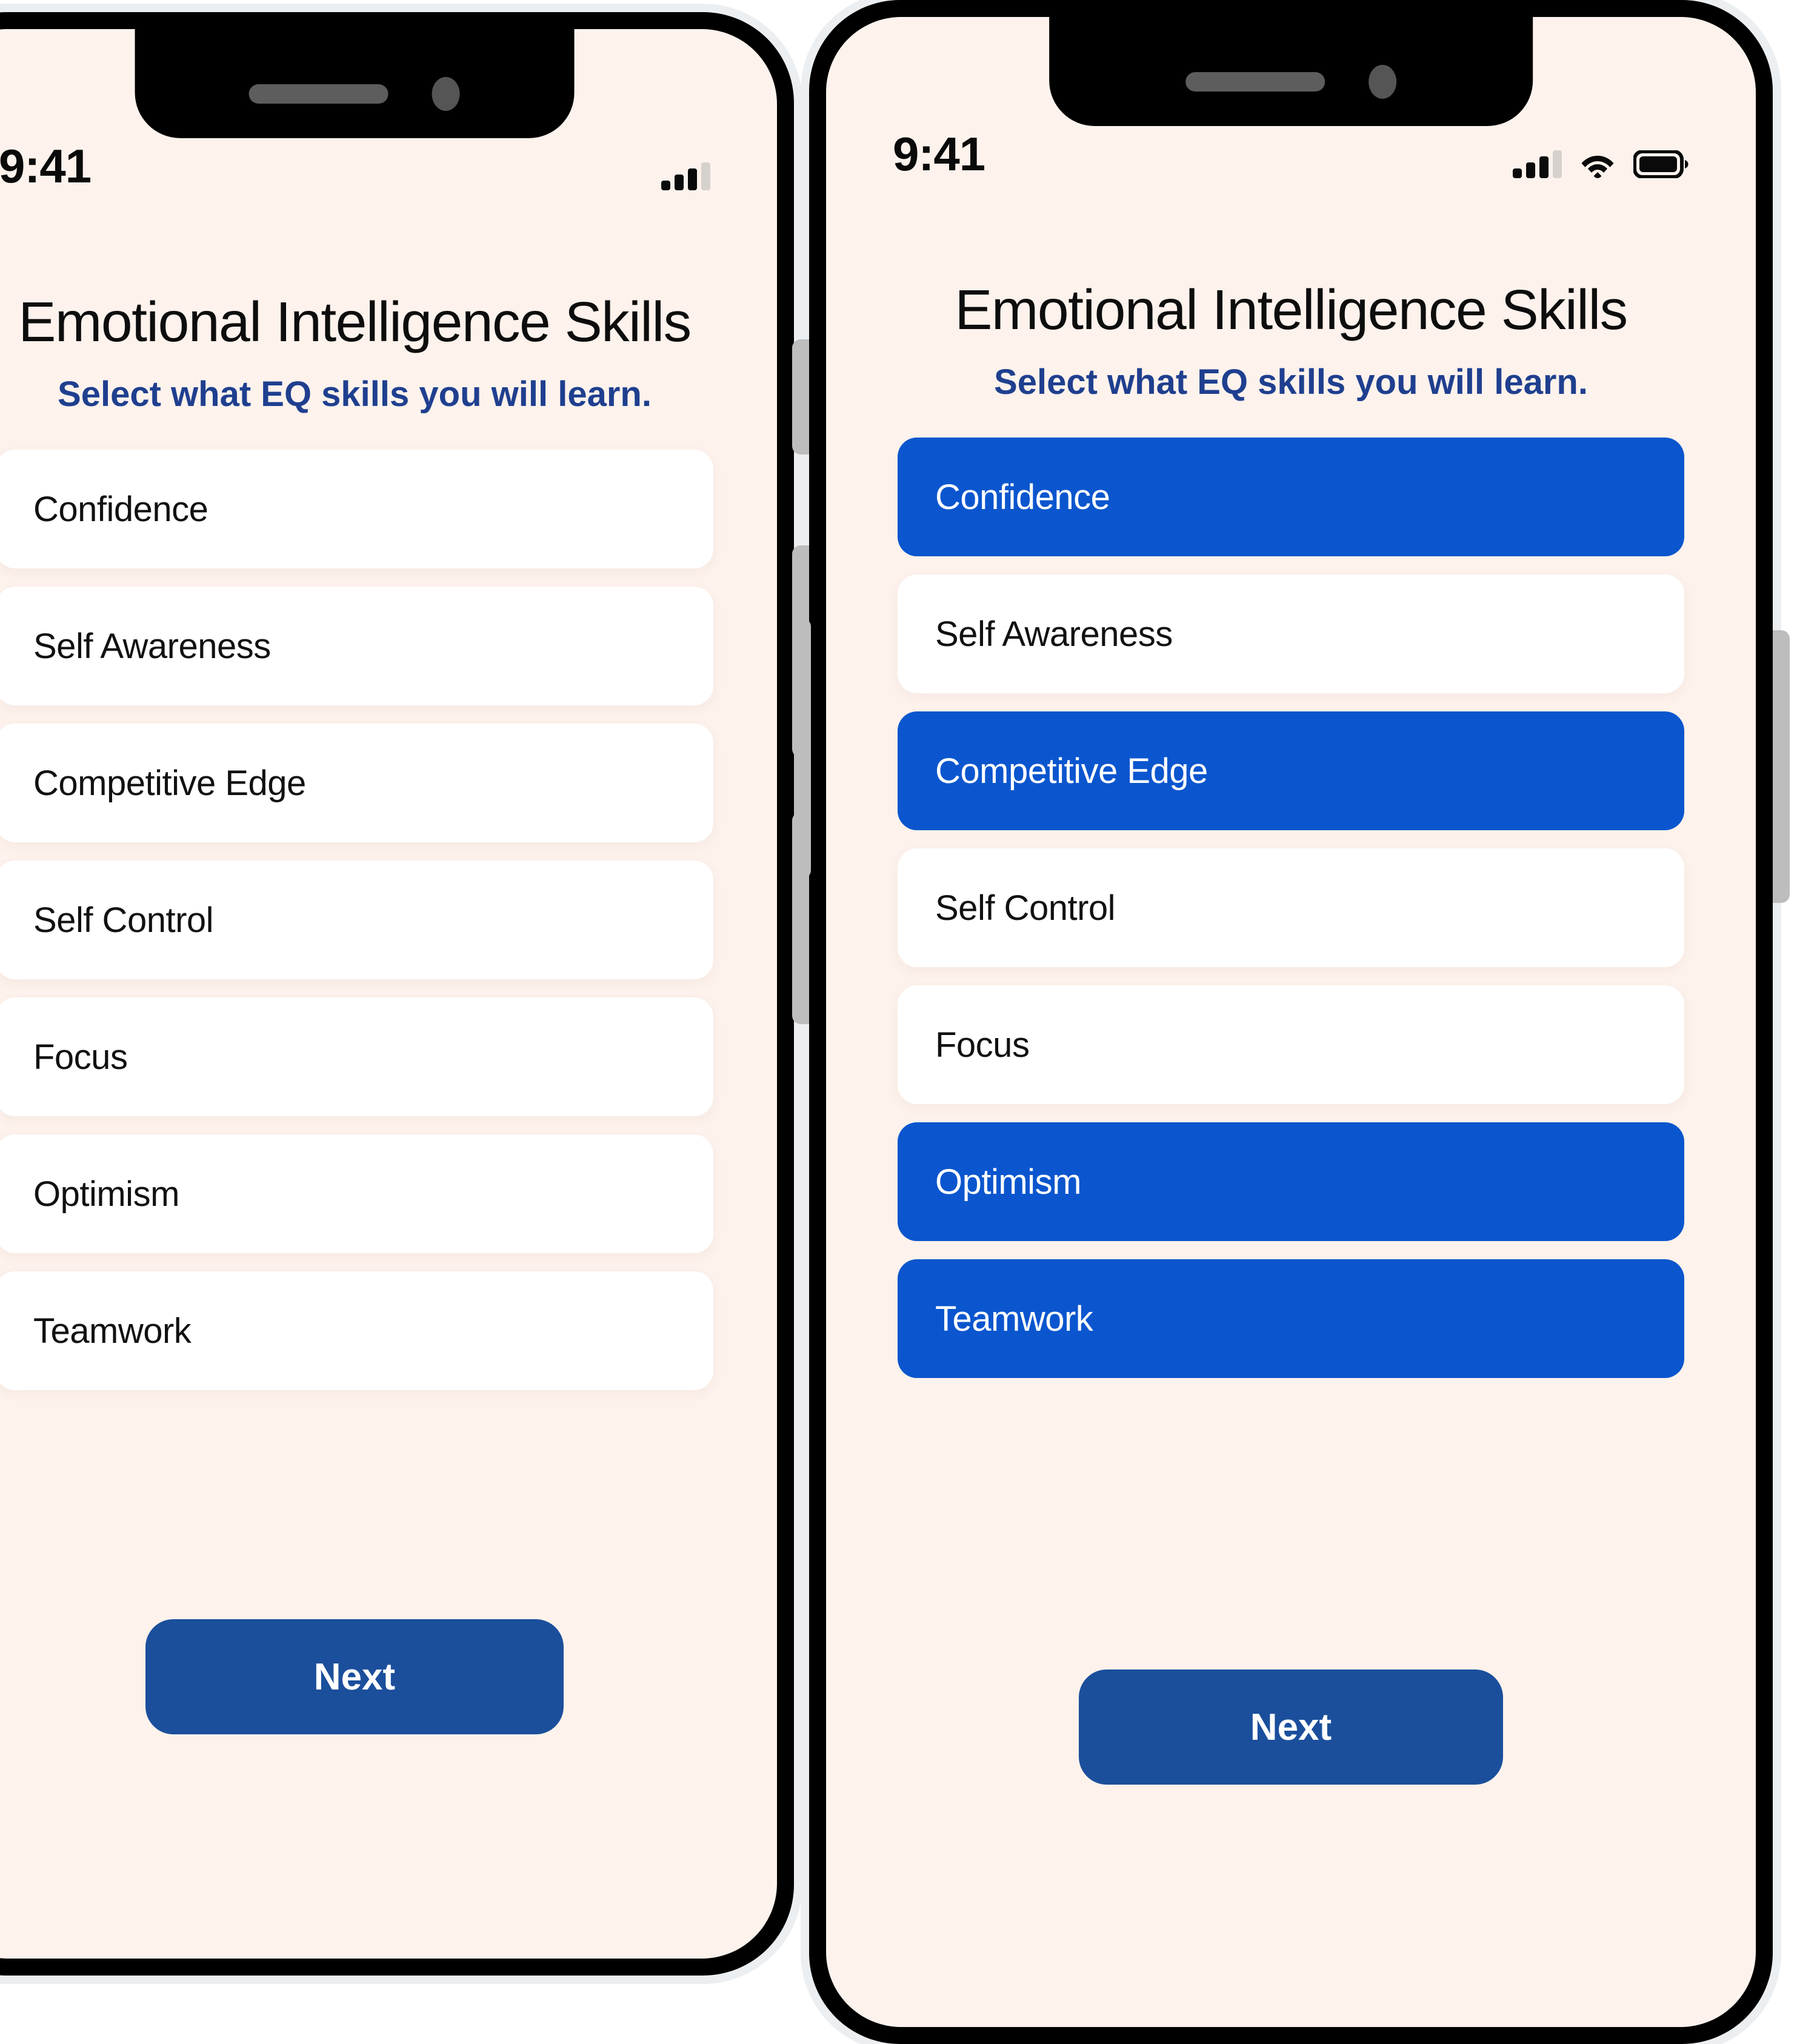 The width and height of the screenshot is (1817, 2044). What do you see at coordinates (1291, 108) in the screenshot?
I see `status-bar-right-phone: 9:41` at bounding box center [1291, 108].